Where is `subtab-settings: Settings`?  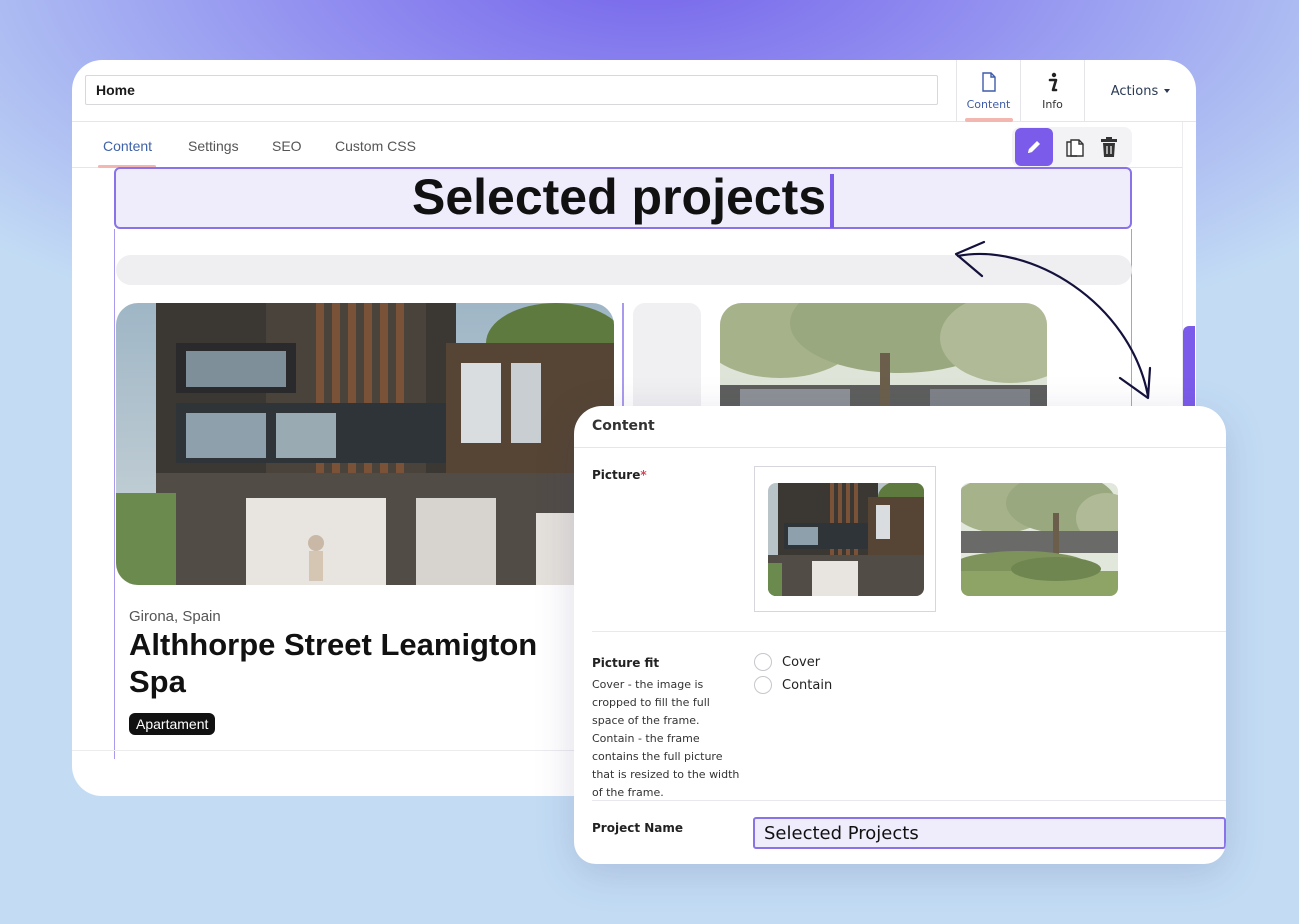 subtab-settings: Settings is located at coordinates (213, 146).